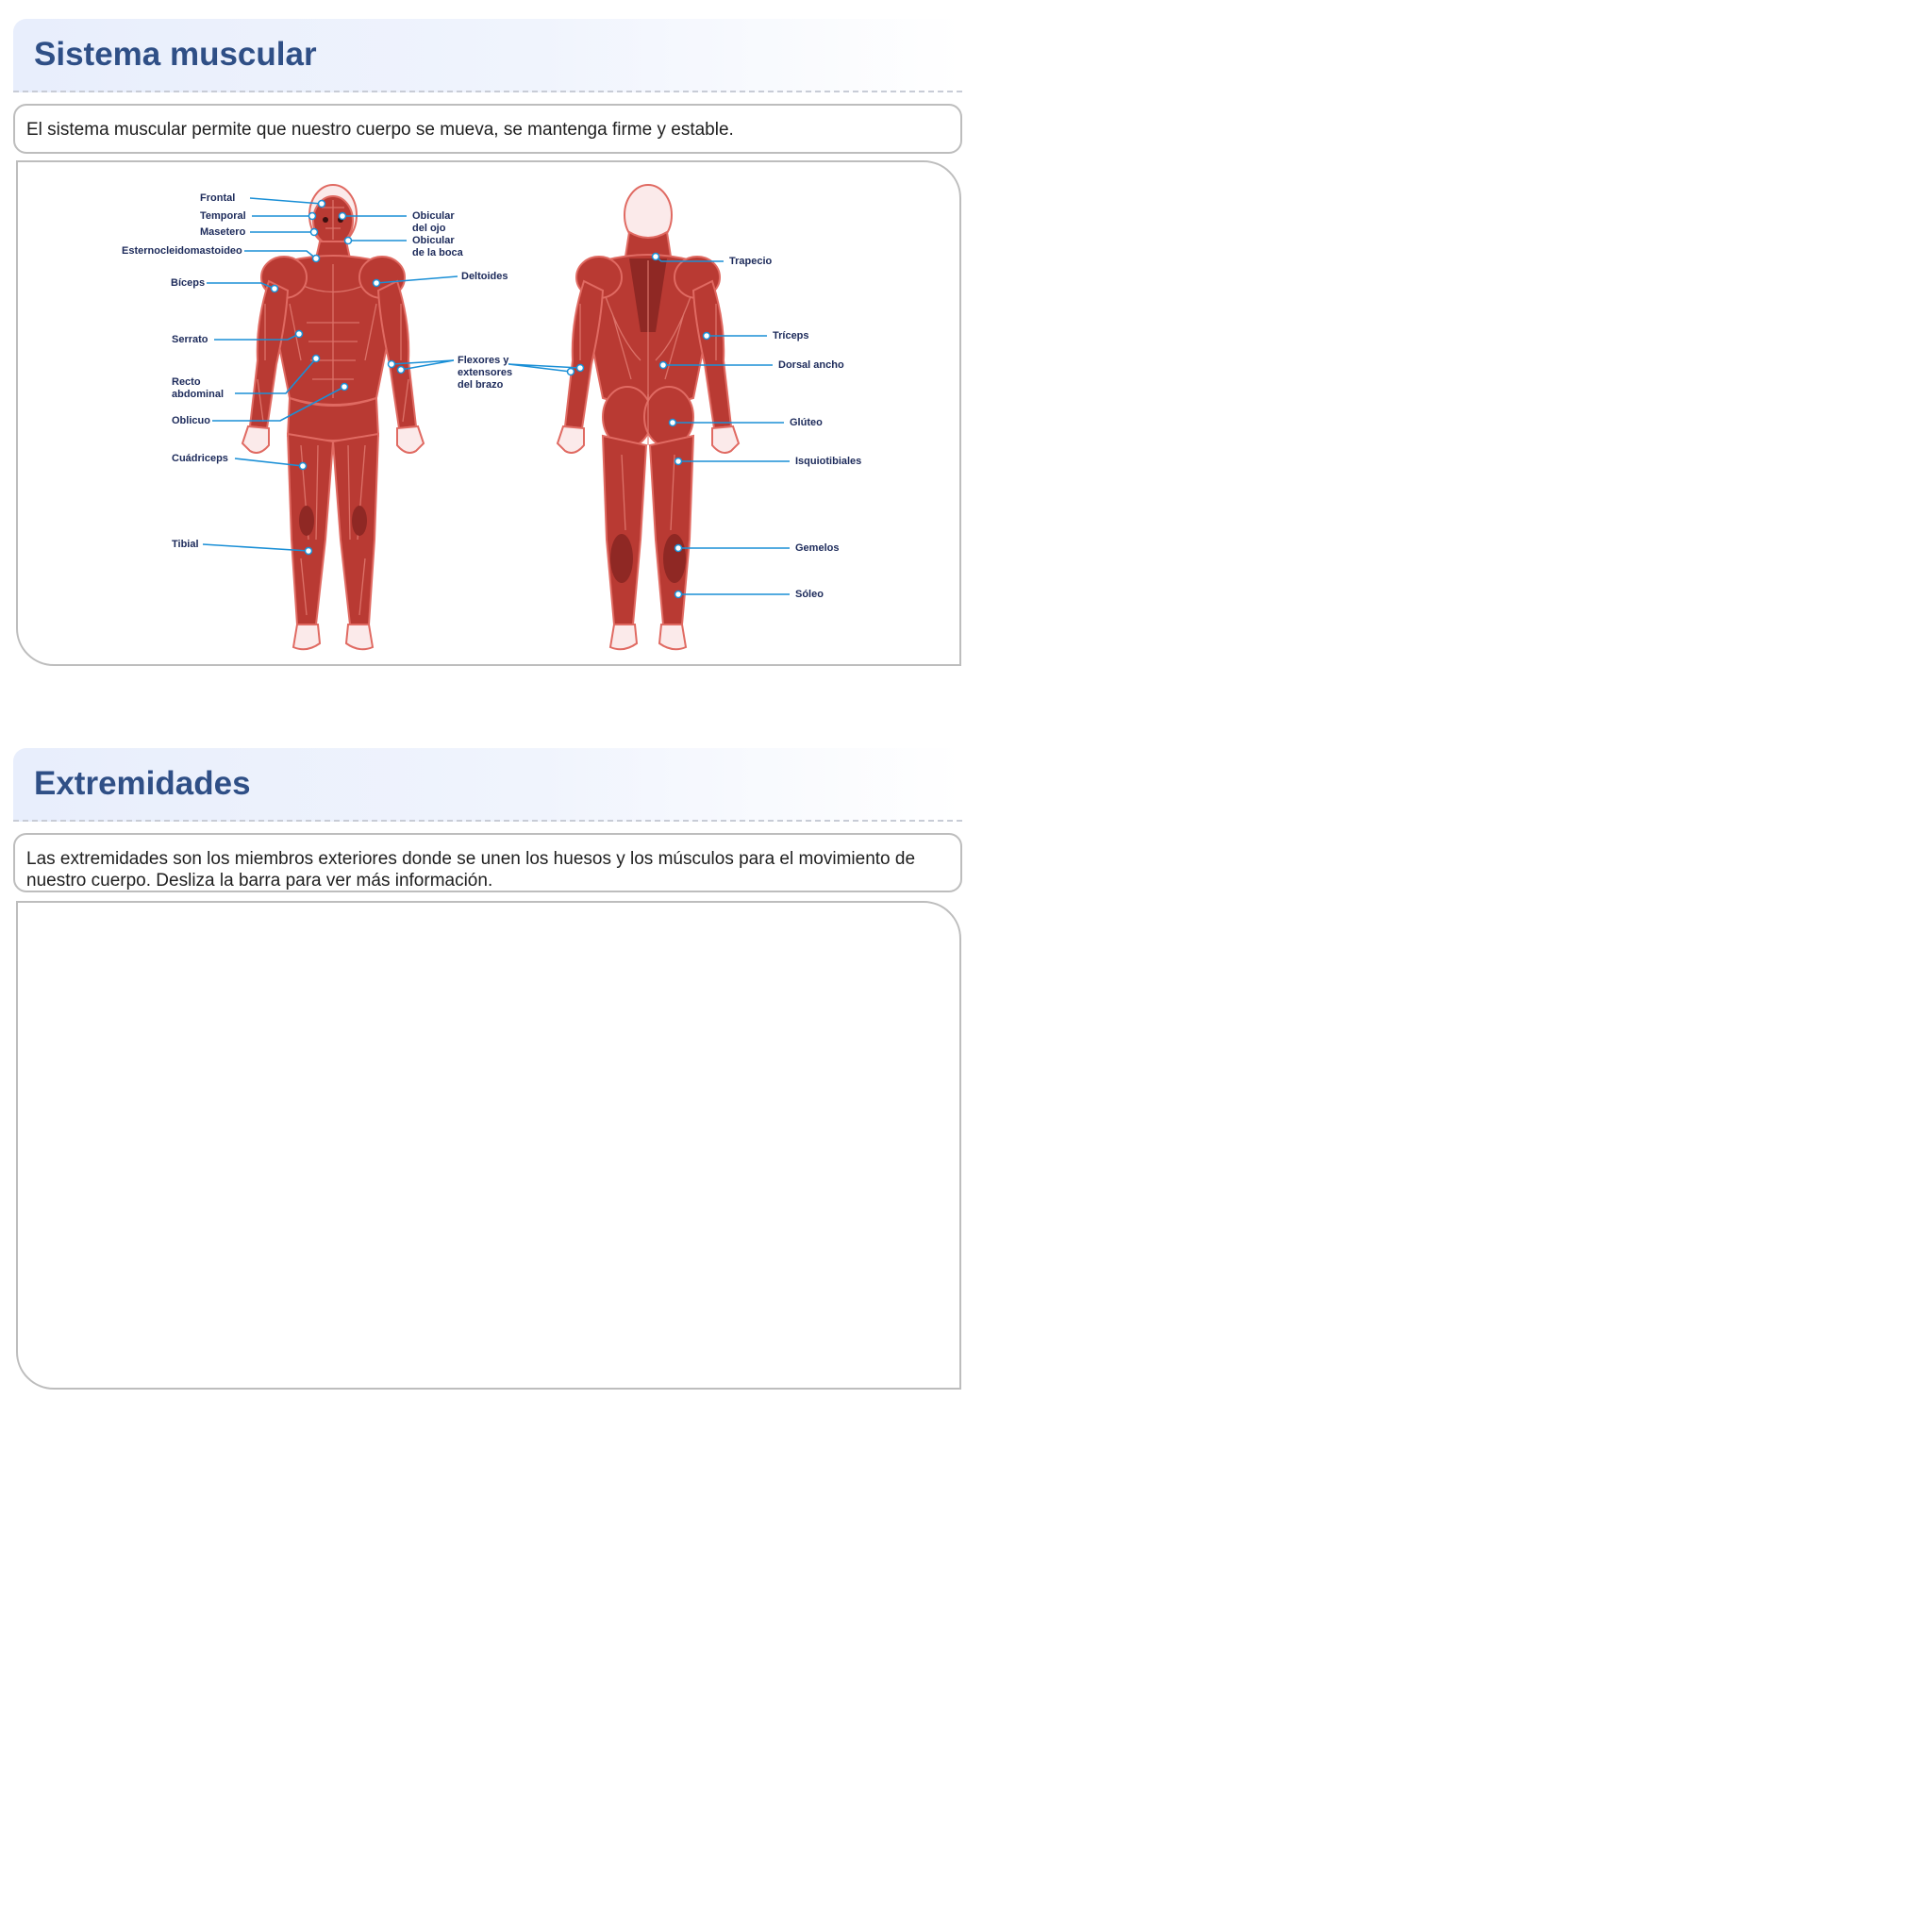 This screenshot has width=1932, height=1932. What do you see at coordinates (485, 372) in the screenshot?
I see `label-flexores-2: extensores` at bounding box center [485, 372].